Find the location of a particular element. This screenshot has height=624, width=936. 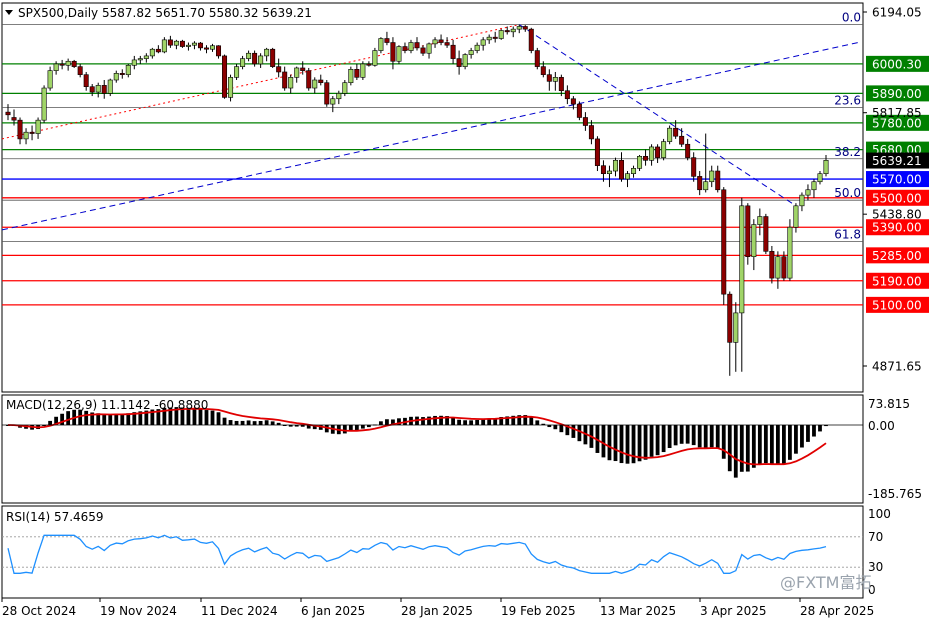

time-label: 28 Jan 2025 is located at coordinates (437, 611).